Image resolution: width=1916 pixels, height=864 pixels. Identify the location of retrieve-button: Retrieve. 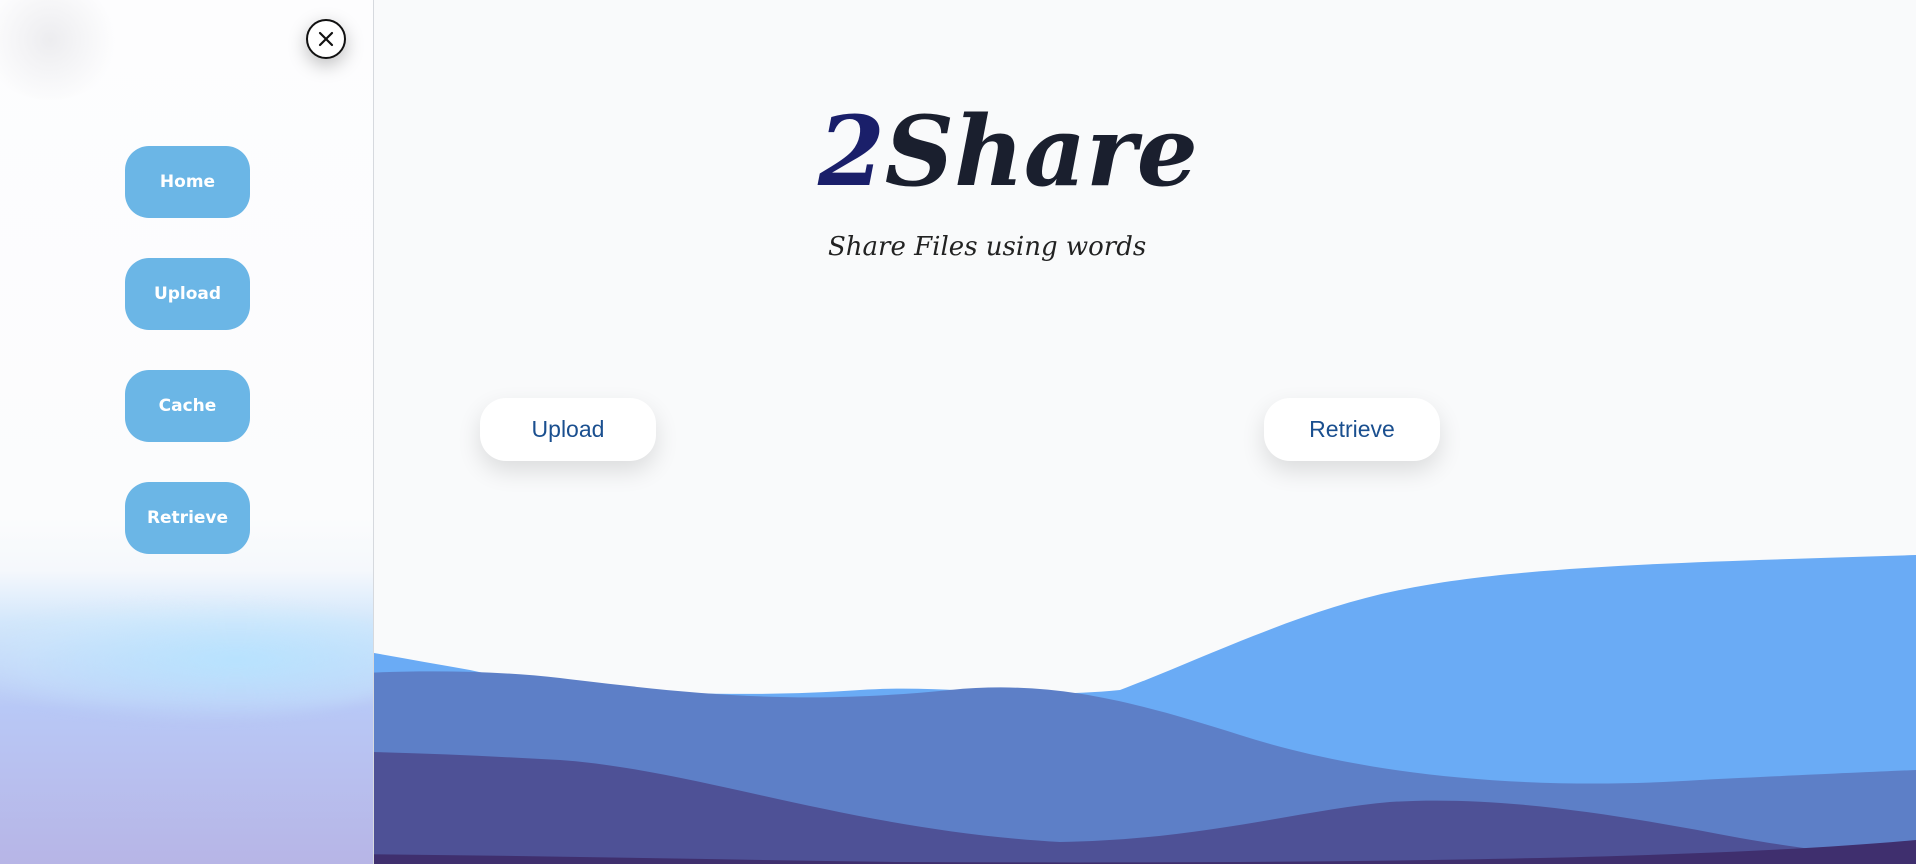
(1352, 429).